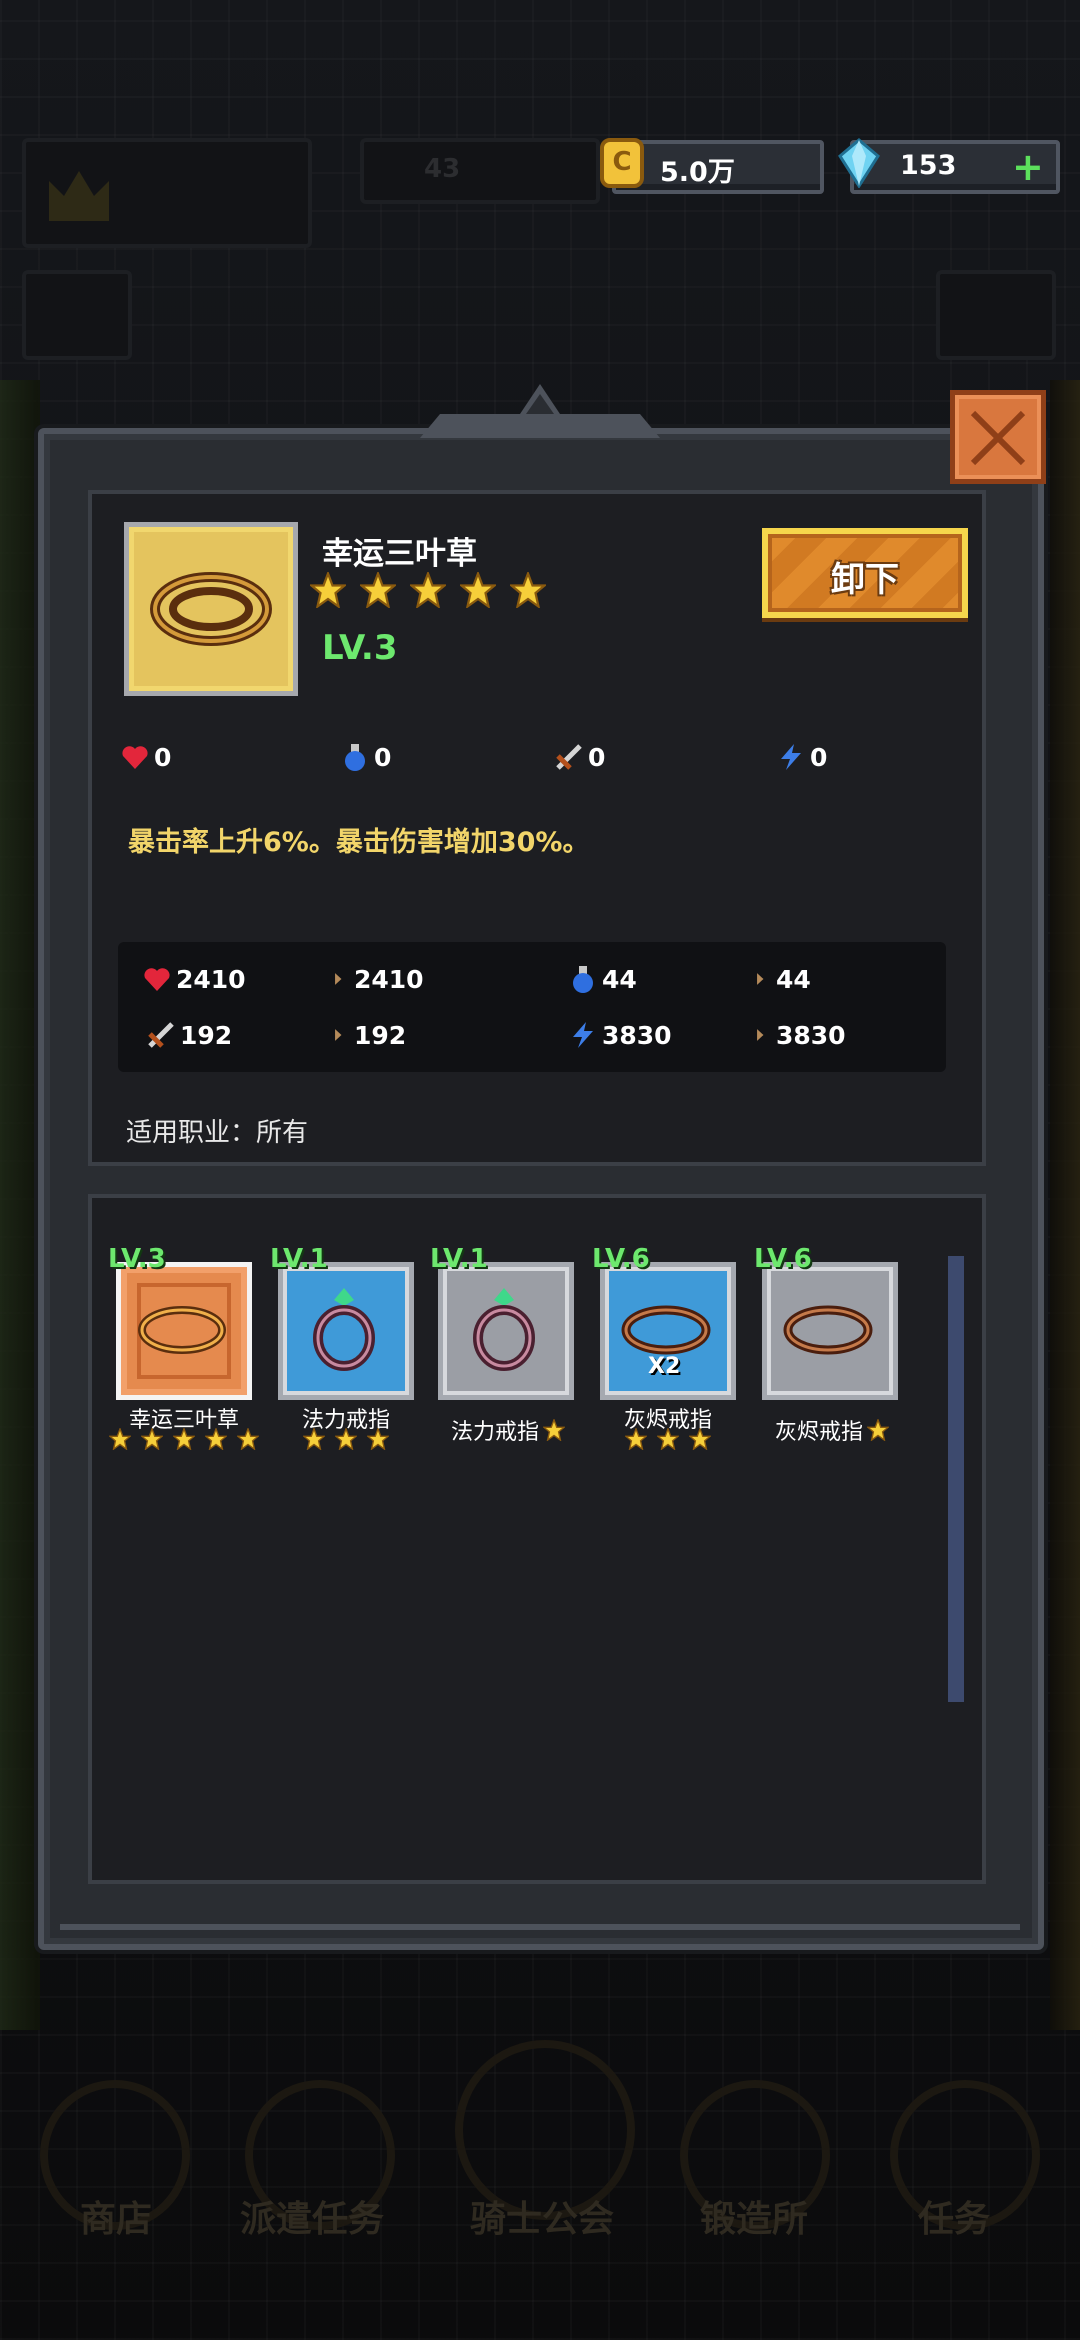 This screenshot has width=1080, height=2340. Describe the element at coordinates (480, 171) in the screenshot. I see `power-display-dimmed: 43` at that location.